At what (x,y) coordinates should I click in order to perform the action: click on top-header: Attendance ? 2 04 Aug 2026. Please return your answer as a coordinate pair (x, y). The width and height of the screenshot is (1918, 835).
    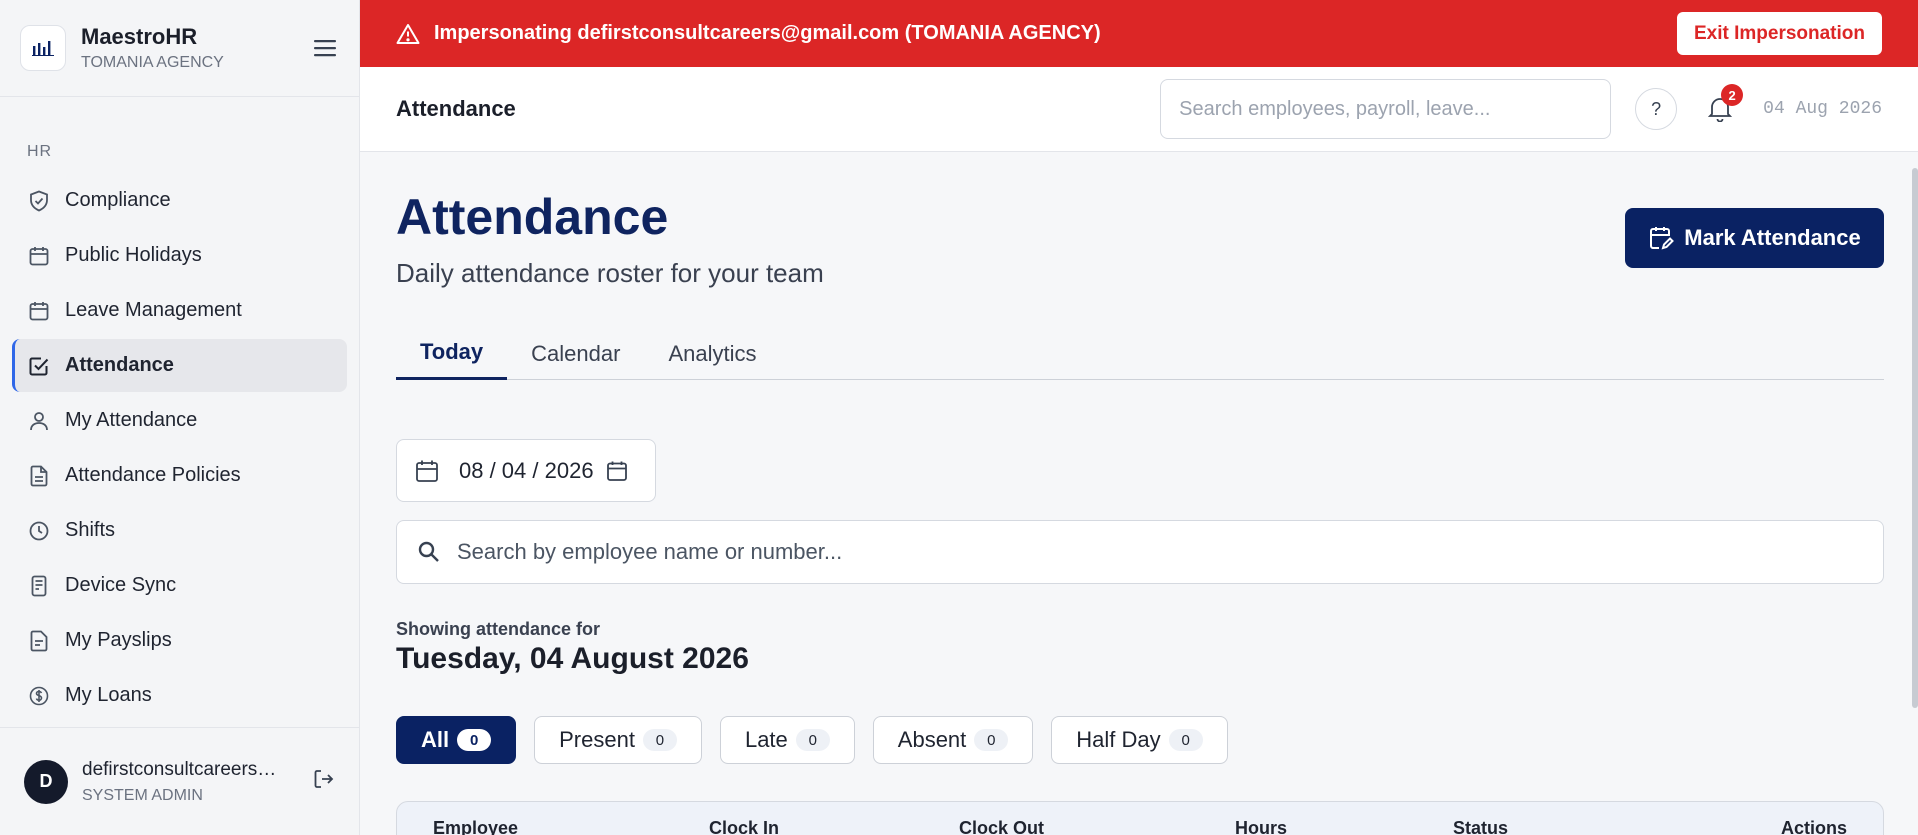
    Looking at the image, I should click on (1139, 109).